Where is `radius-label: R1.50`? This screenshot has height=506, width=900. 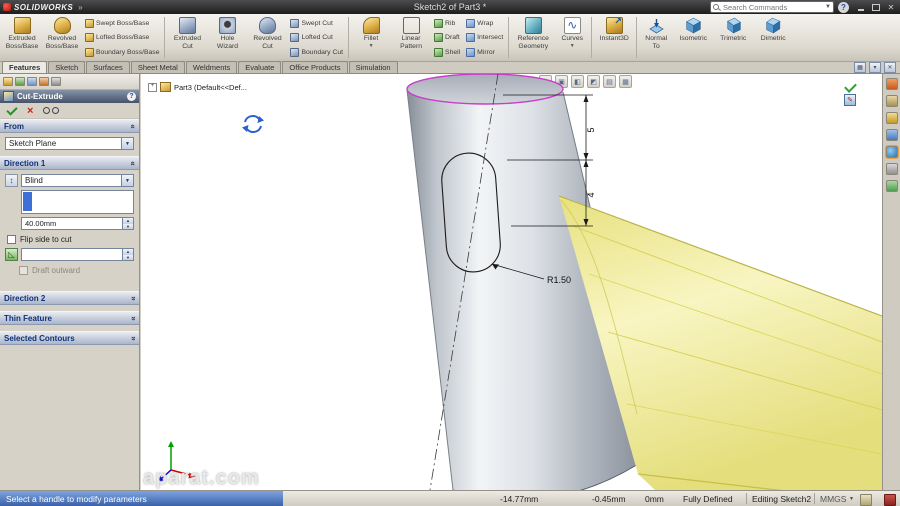 radius-label: R1.50 is located at coordinates (559, 280).